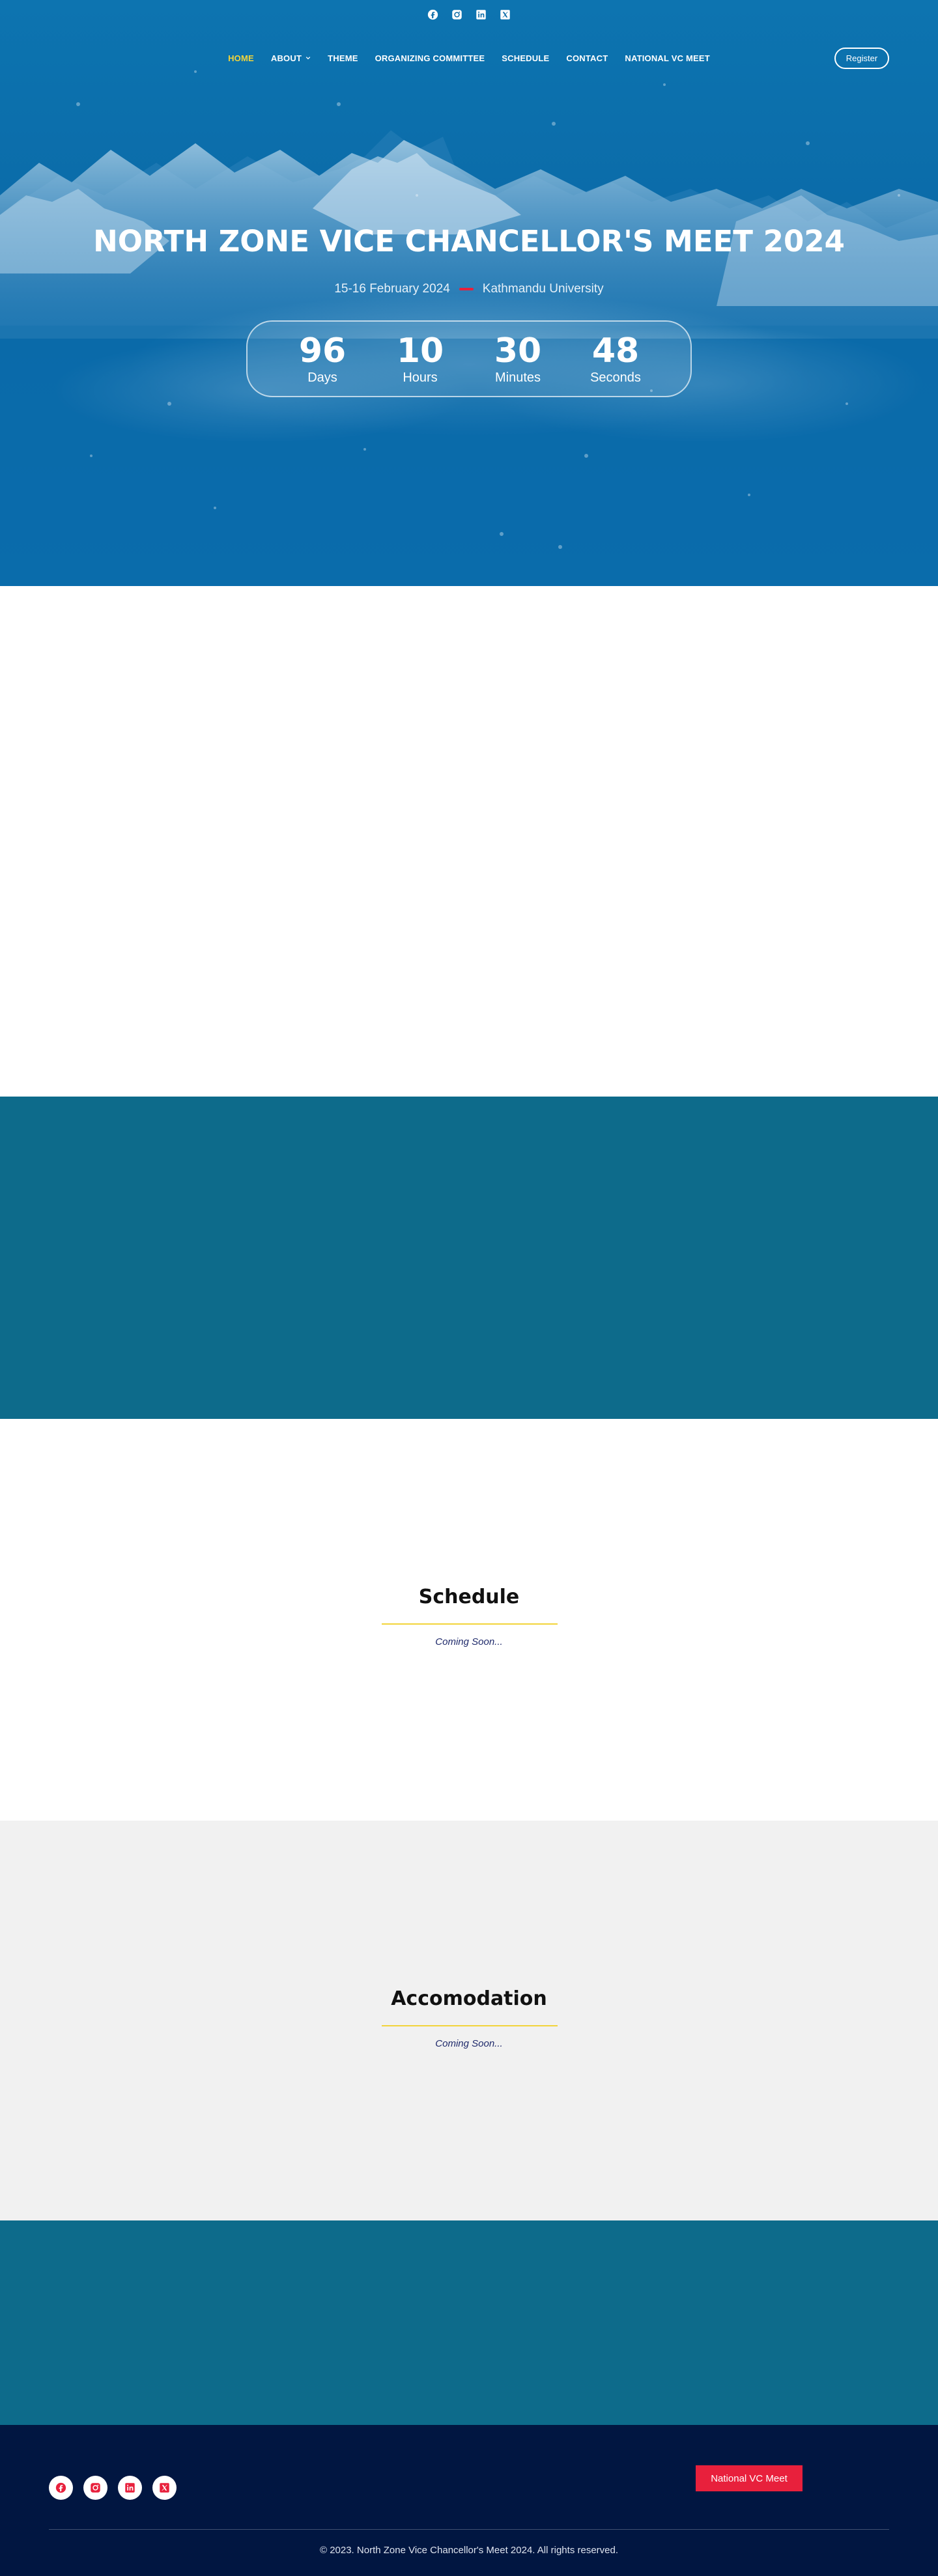 Image resolution: width=938 pixels, height=2576 pixels. What do you see at coordinates (286, 58) in the screenshot?
I see `nav-item-label: ABOUT` at bounding box center [286, 58].